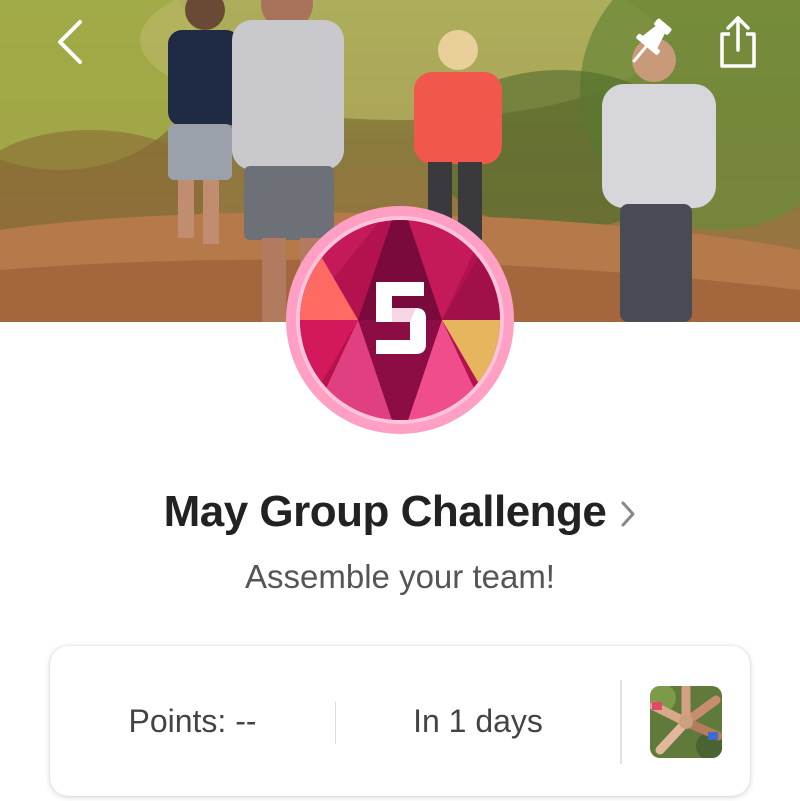 The height and width of the screenshot is (801, 800). I want to click on challenge-badge, so click(400, 320).